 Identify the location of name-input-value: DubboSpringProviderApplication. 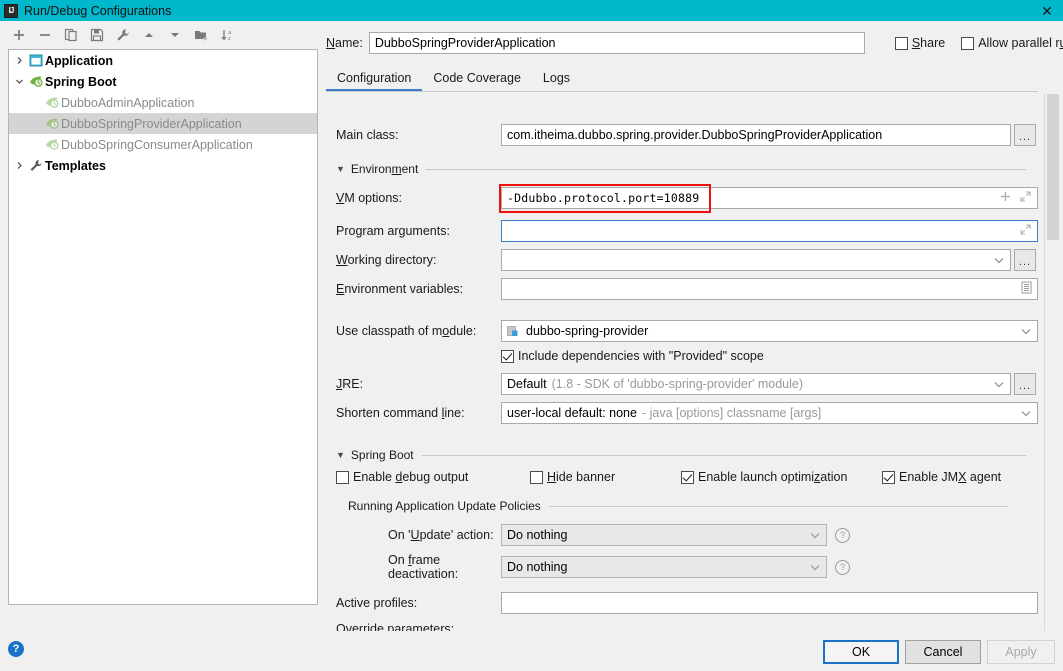
(465, 43).